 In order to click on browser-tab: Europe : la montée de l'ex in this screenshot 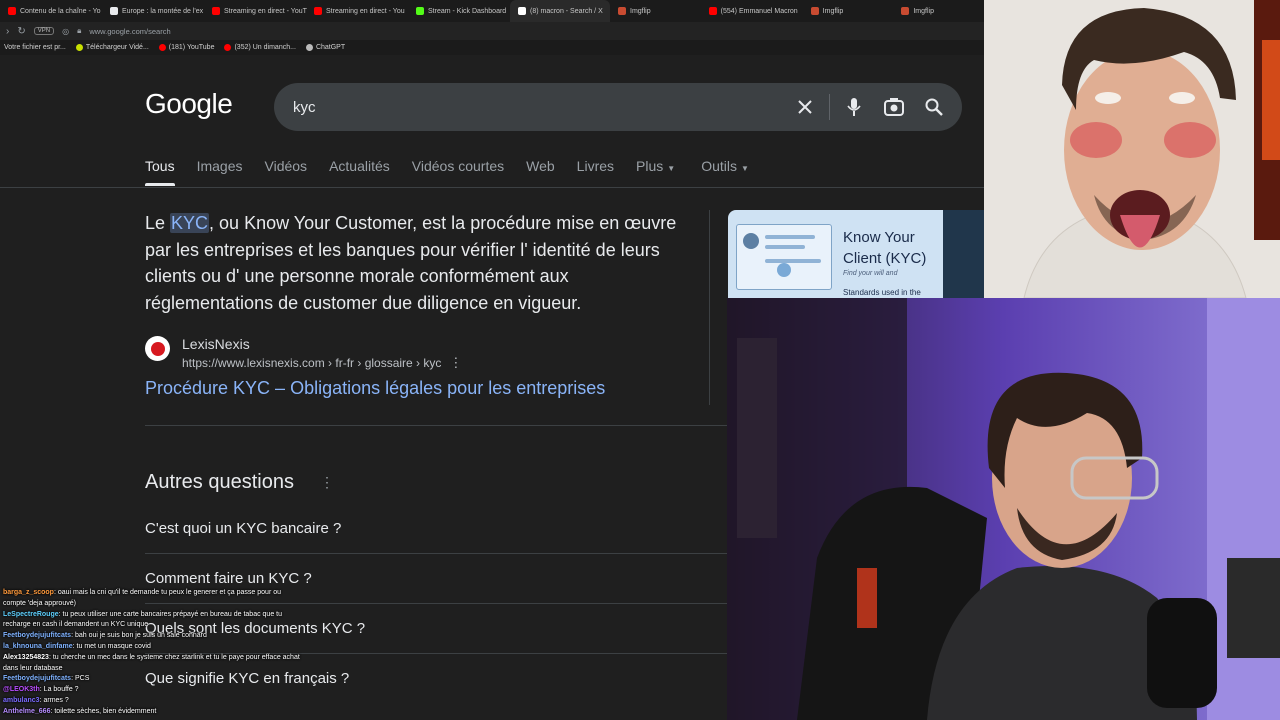, I will do `click(153, 11)`.